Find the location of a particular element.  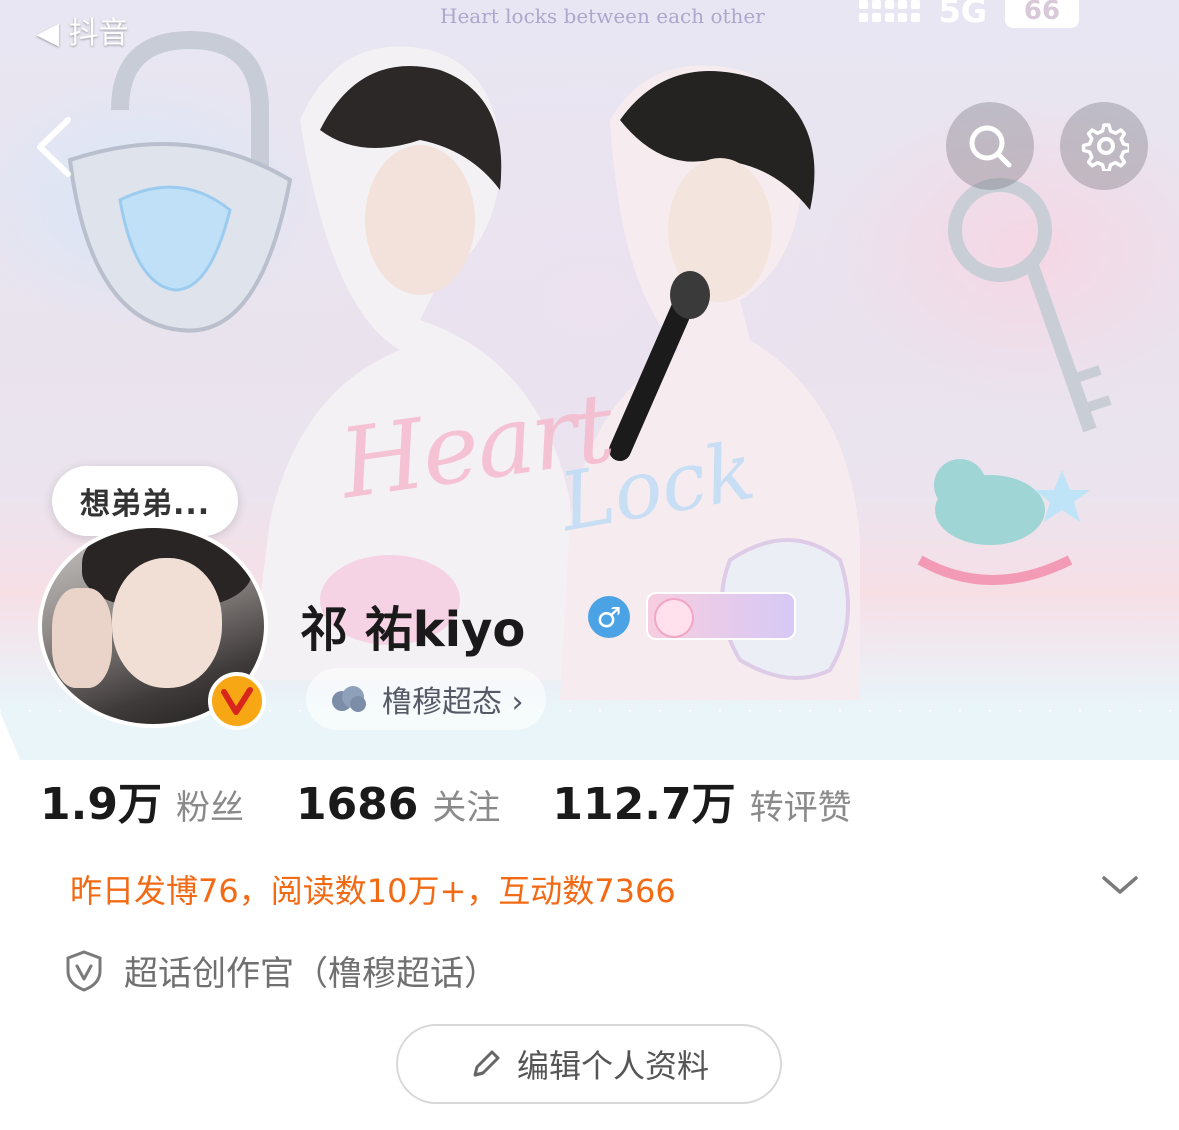

stat-value: 1686 is located at coordinates (357, 804).